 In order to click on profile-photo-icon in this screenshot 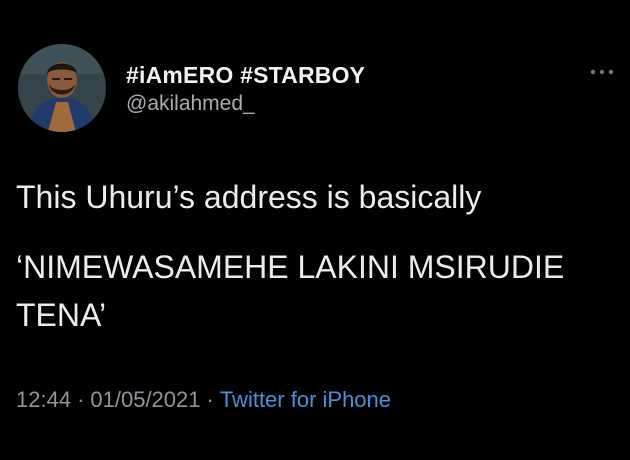, I will do `click(62, 88)`.